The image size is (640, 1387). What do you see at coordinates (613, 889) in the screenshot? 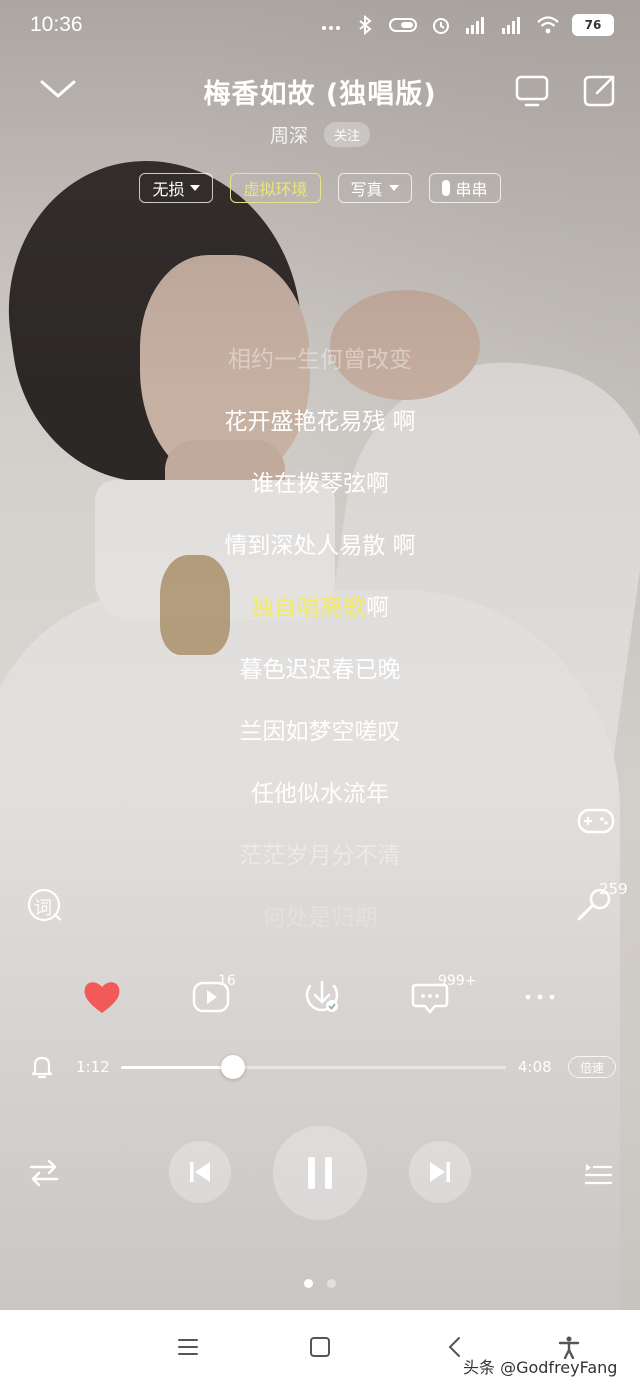
I see `karaoke-count: 259` at bounding box center [613, 889].